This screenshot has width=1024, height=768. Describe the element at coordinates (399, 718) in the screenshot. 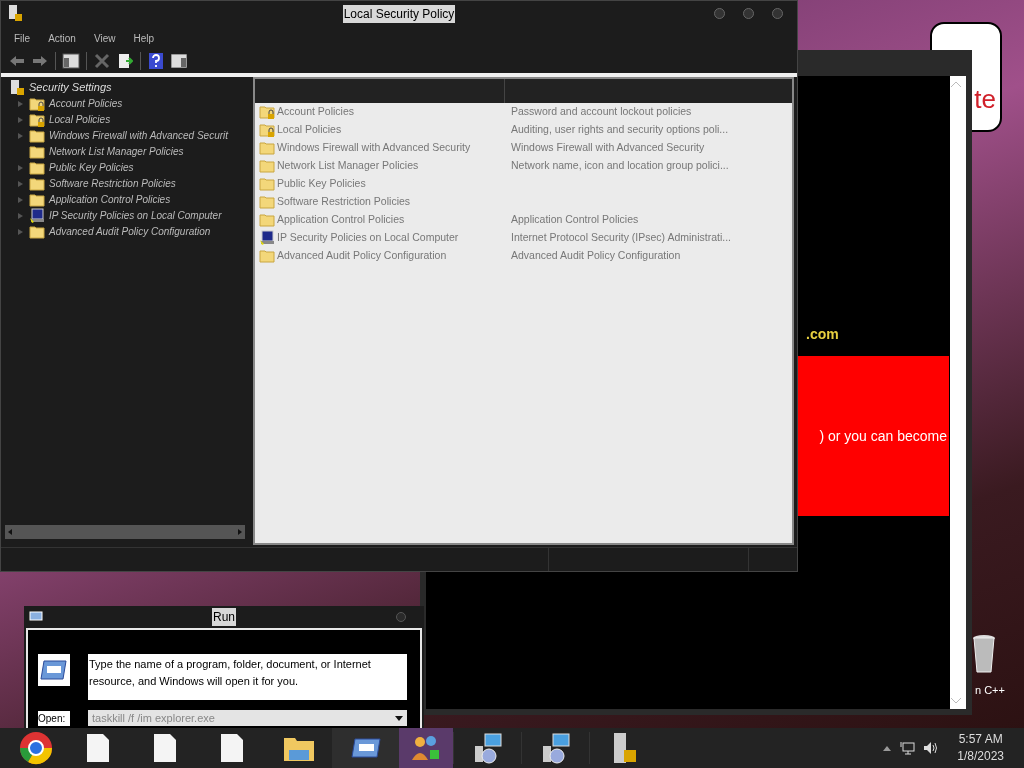

I see `dropdown-caret-icon` at that location.